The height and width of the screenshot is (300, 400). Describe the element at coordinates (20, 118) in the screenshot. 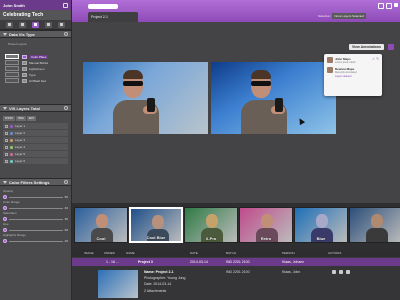

I see `layer-tab: HIDE` at that location.